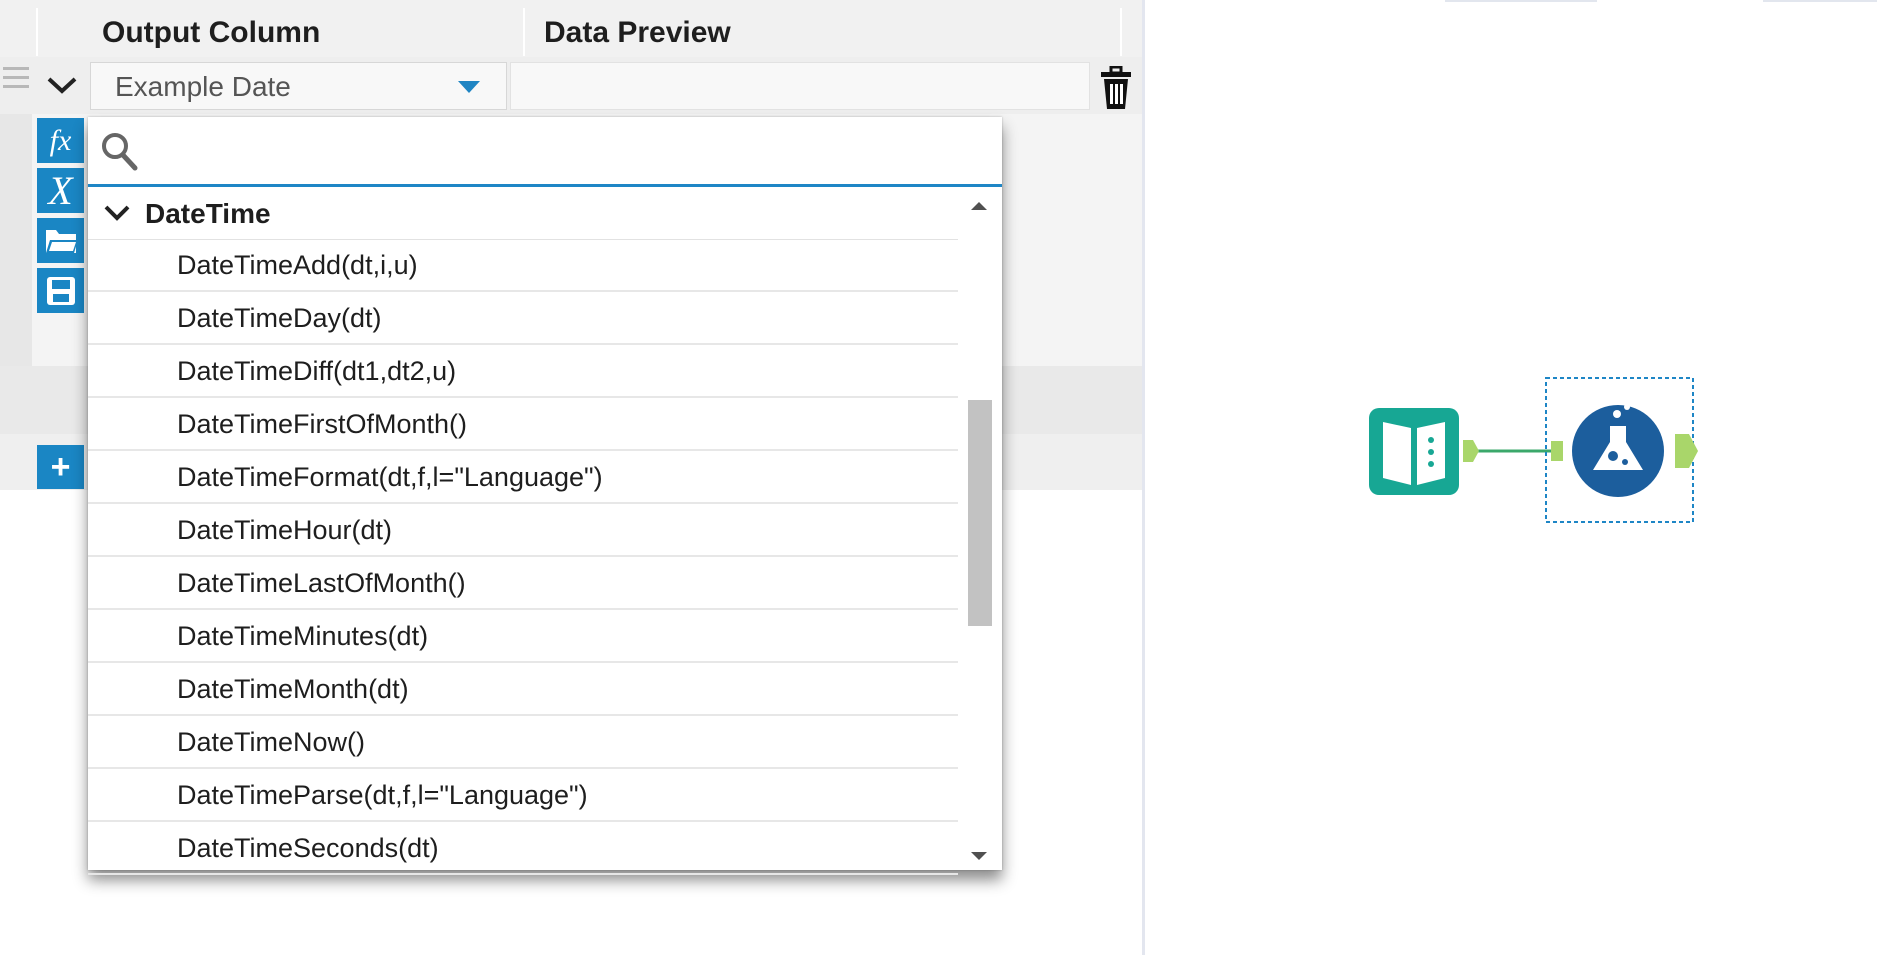 Image resolution: width=1877 pixels, height=955 pixels. I want to click on scrollbar-thumb, so click(980, 513).